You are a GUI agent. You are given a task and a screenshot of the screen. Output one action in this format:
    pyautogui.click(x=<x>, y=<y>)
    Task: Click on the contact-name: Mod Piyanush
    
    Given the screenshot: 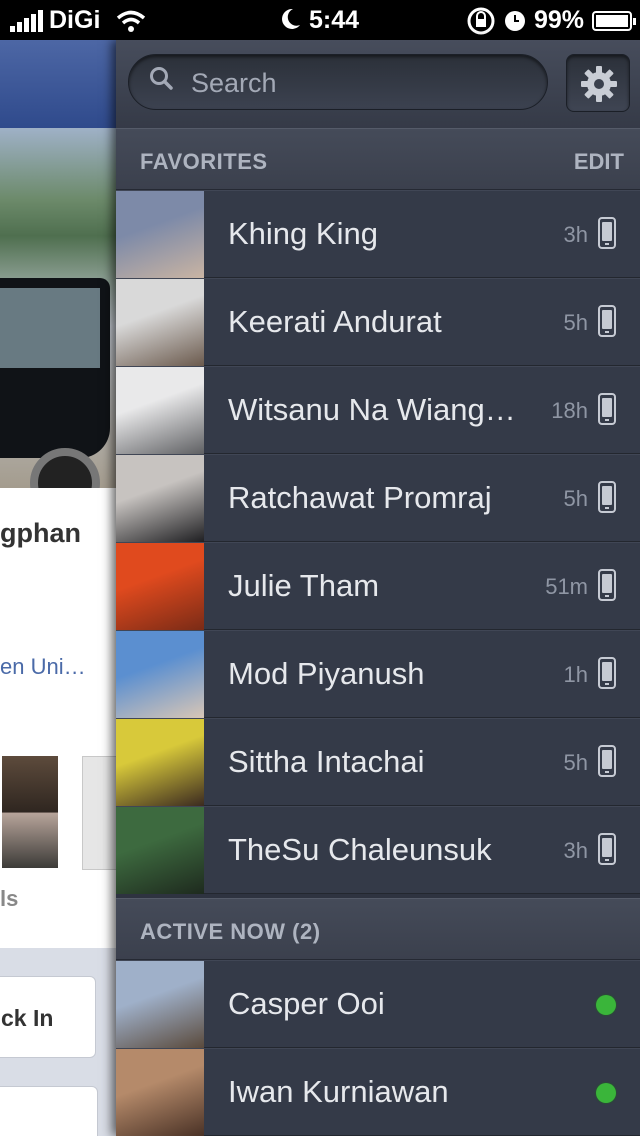 What is the action you would take?
    pyautogui.click(x=326, y=673)
    